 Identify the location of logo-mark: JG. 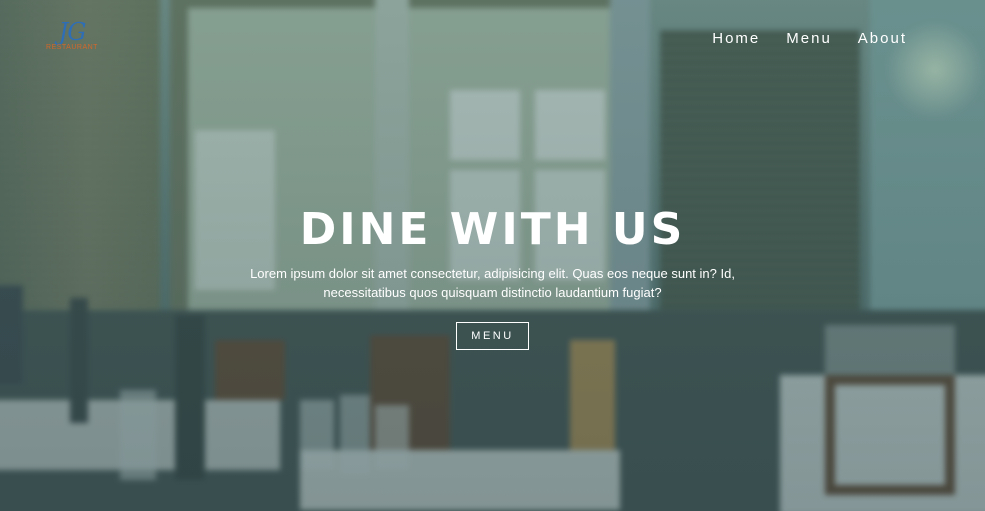
(72, 32).